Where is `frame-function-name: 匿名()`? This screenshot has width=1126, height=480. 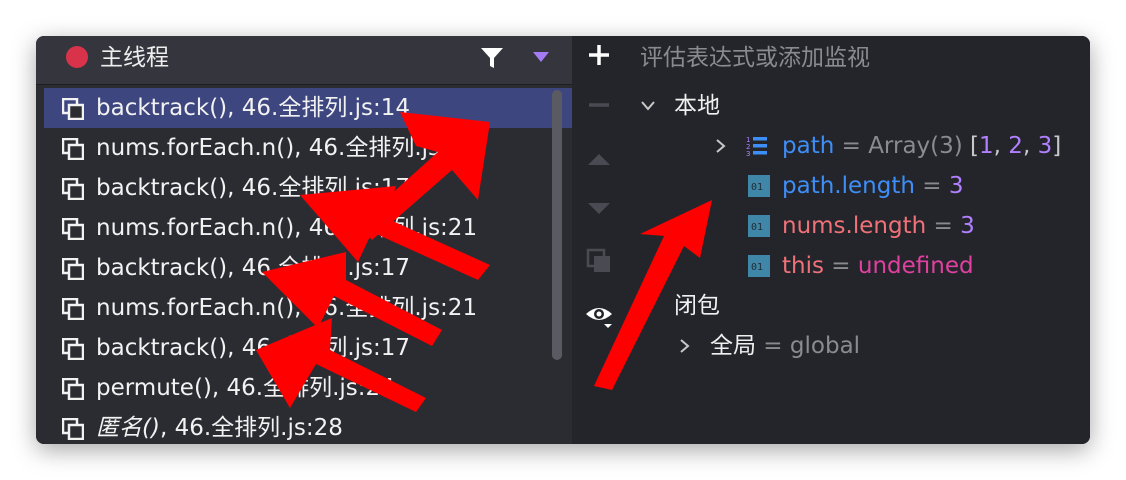
frame-function-name: 匿名() is located at coordinates (128, 428).